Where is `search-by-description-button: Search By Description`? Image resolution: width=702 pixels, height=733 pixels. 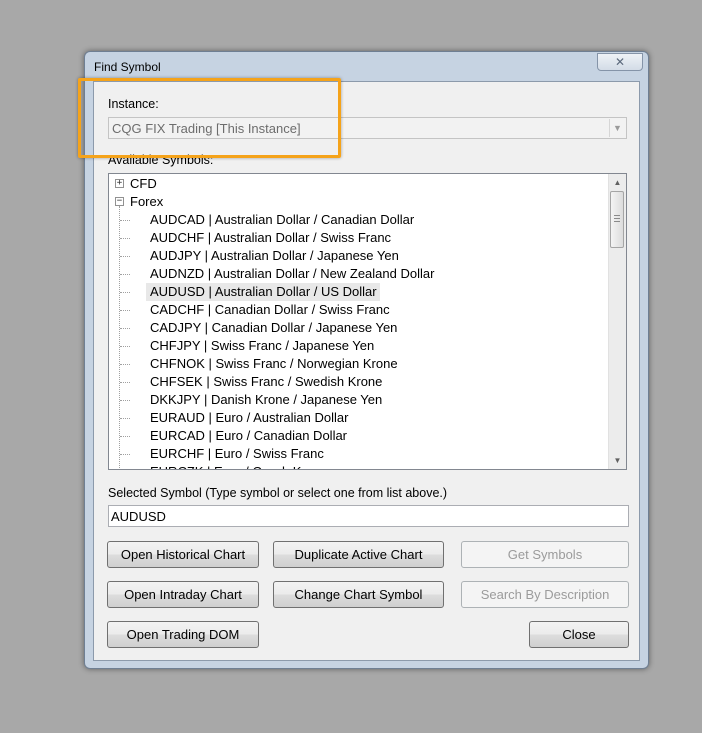 search-by-description-button: Search By Description is located at coordinates (545, 594).